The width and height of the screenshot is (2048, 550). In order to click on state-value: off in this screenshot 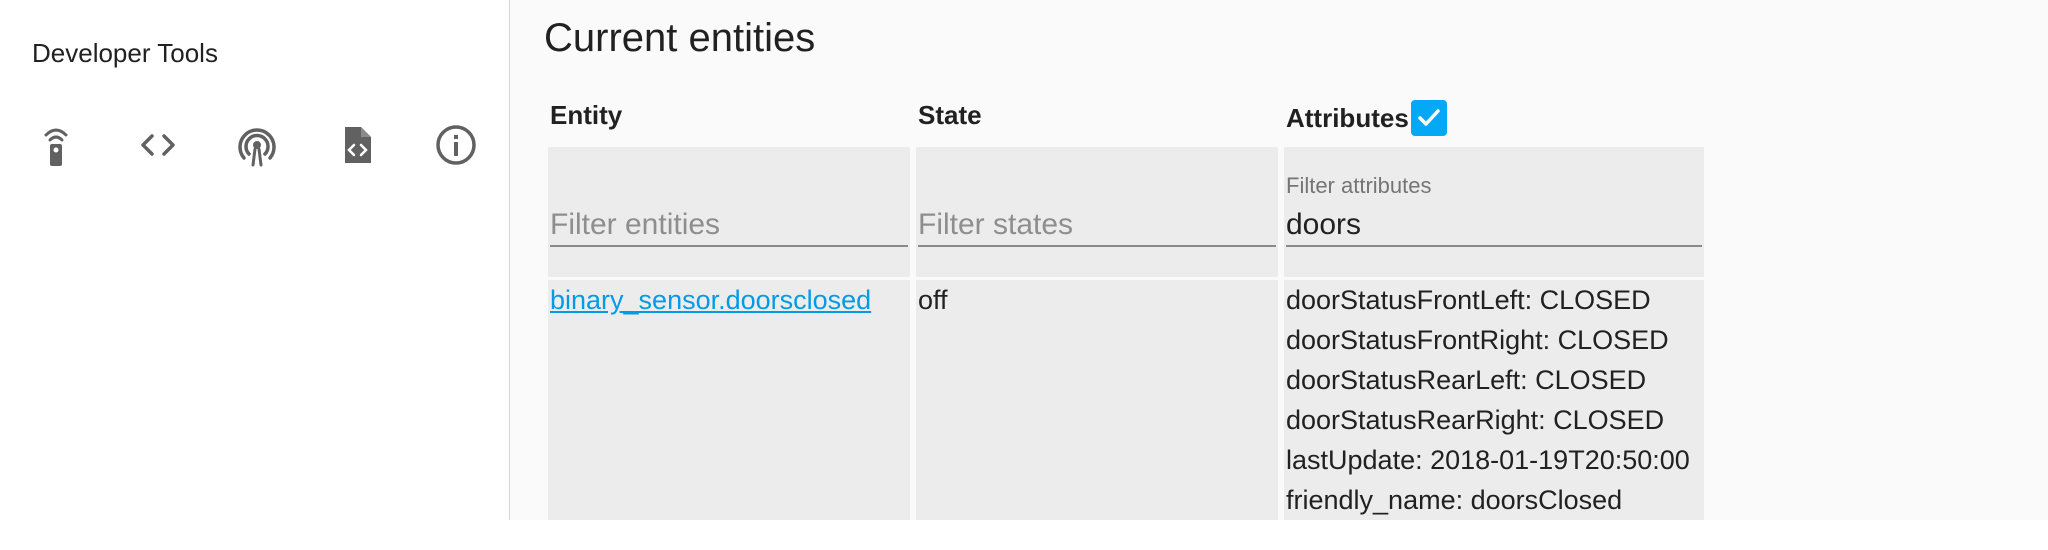, I will do `click(933, 300)`.